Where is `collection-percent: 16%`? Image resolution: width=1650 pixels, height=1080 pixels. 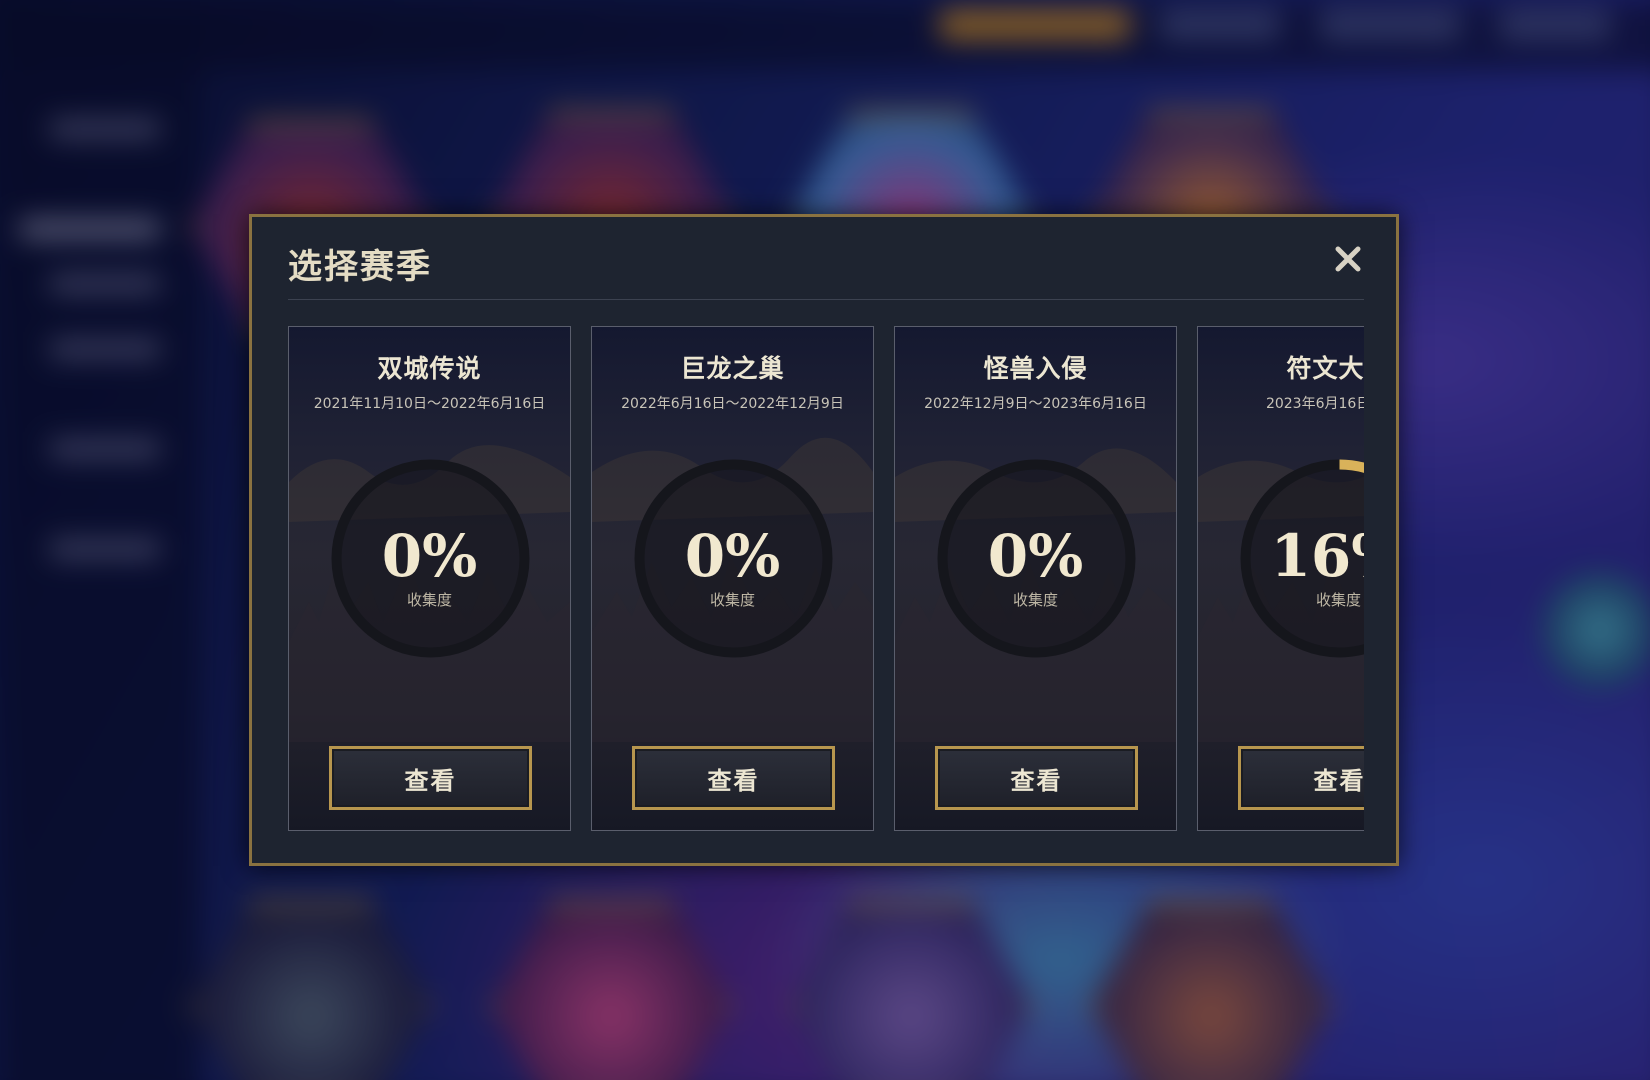
collection-percent: 16% is located at coordinates (1317, 556).